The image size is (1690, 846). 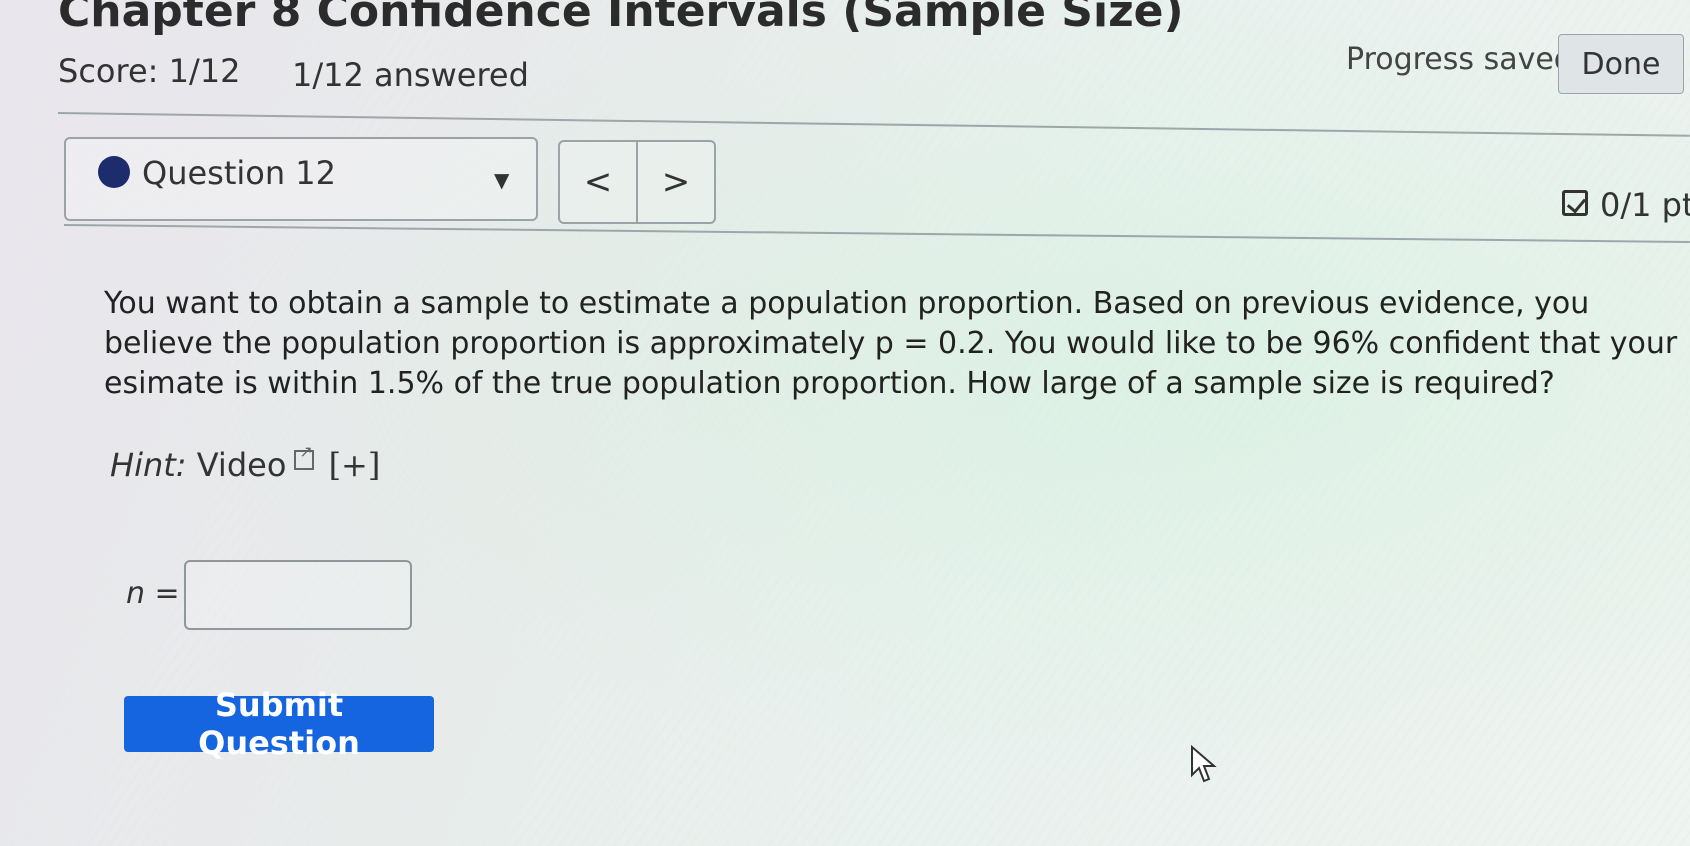 I want to click on previous-question-button: <, so click(x=598, y=182).